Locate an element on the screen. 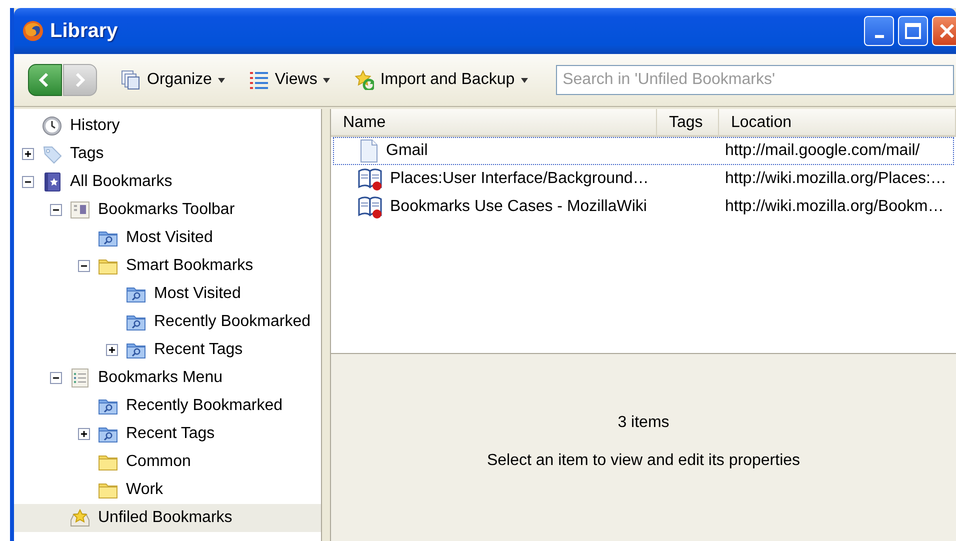 The image size is (956, 541). minimize-button is located at coordinates (879, 31).